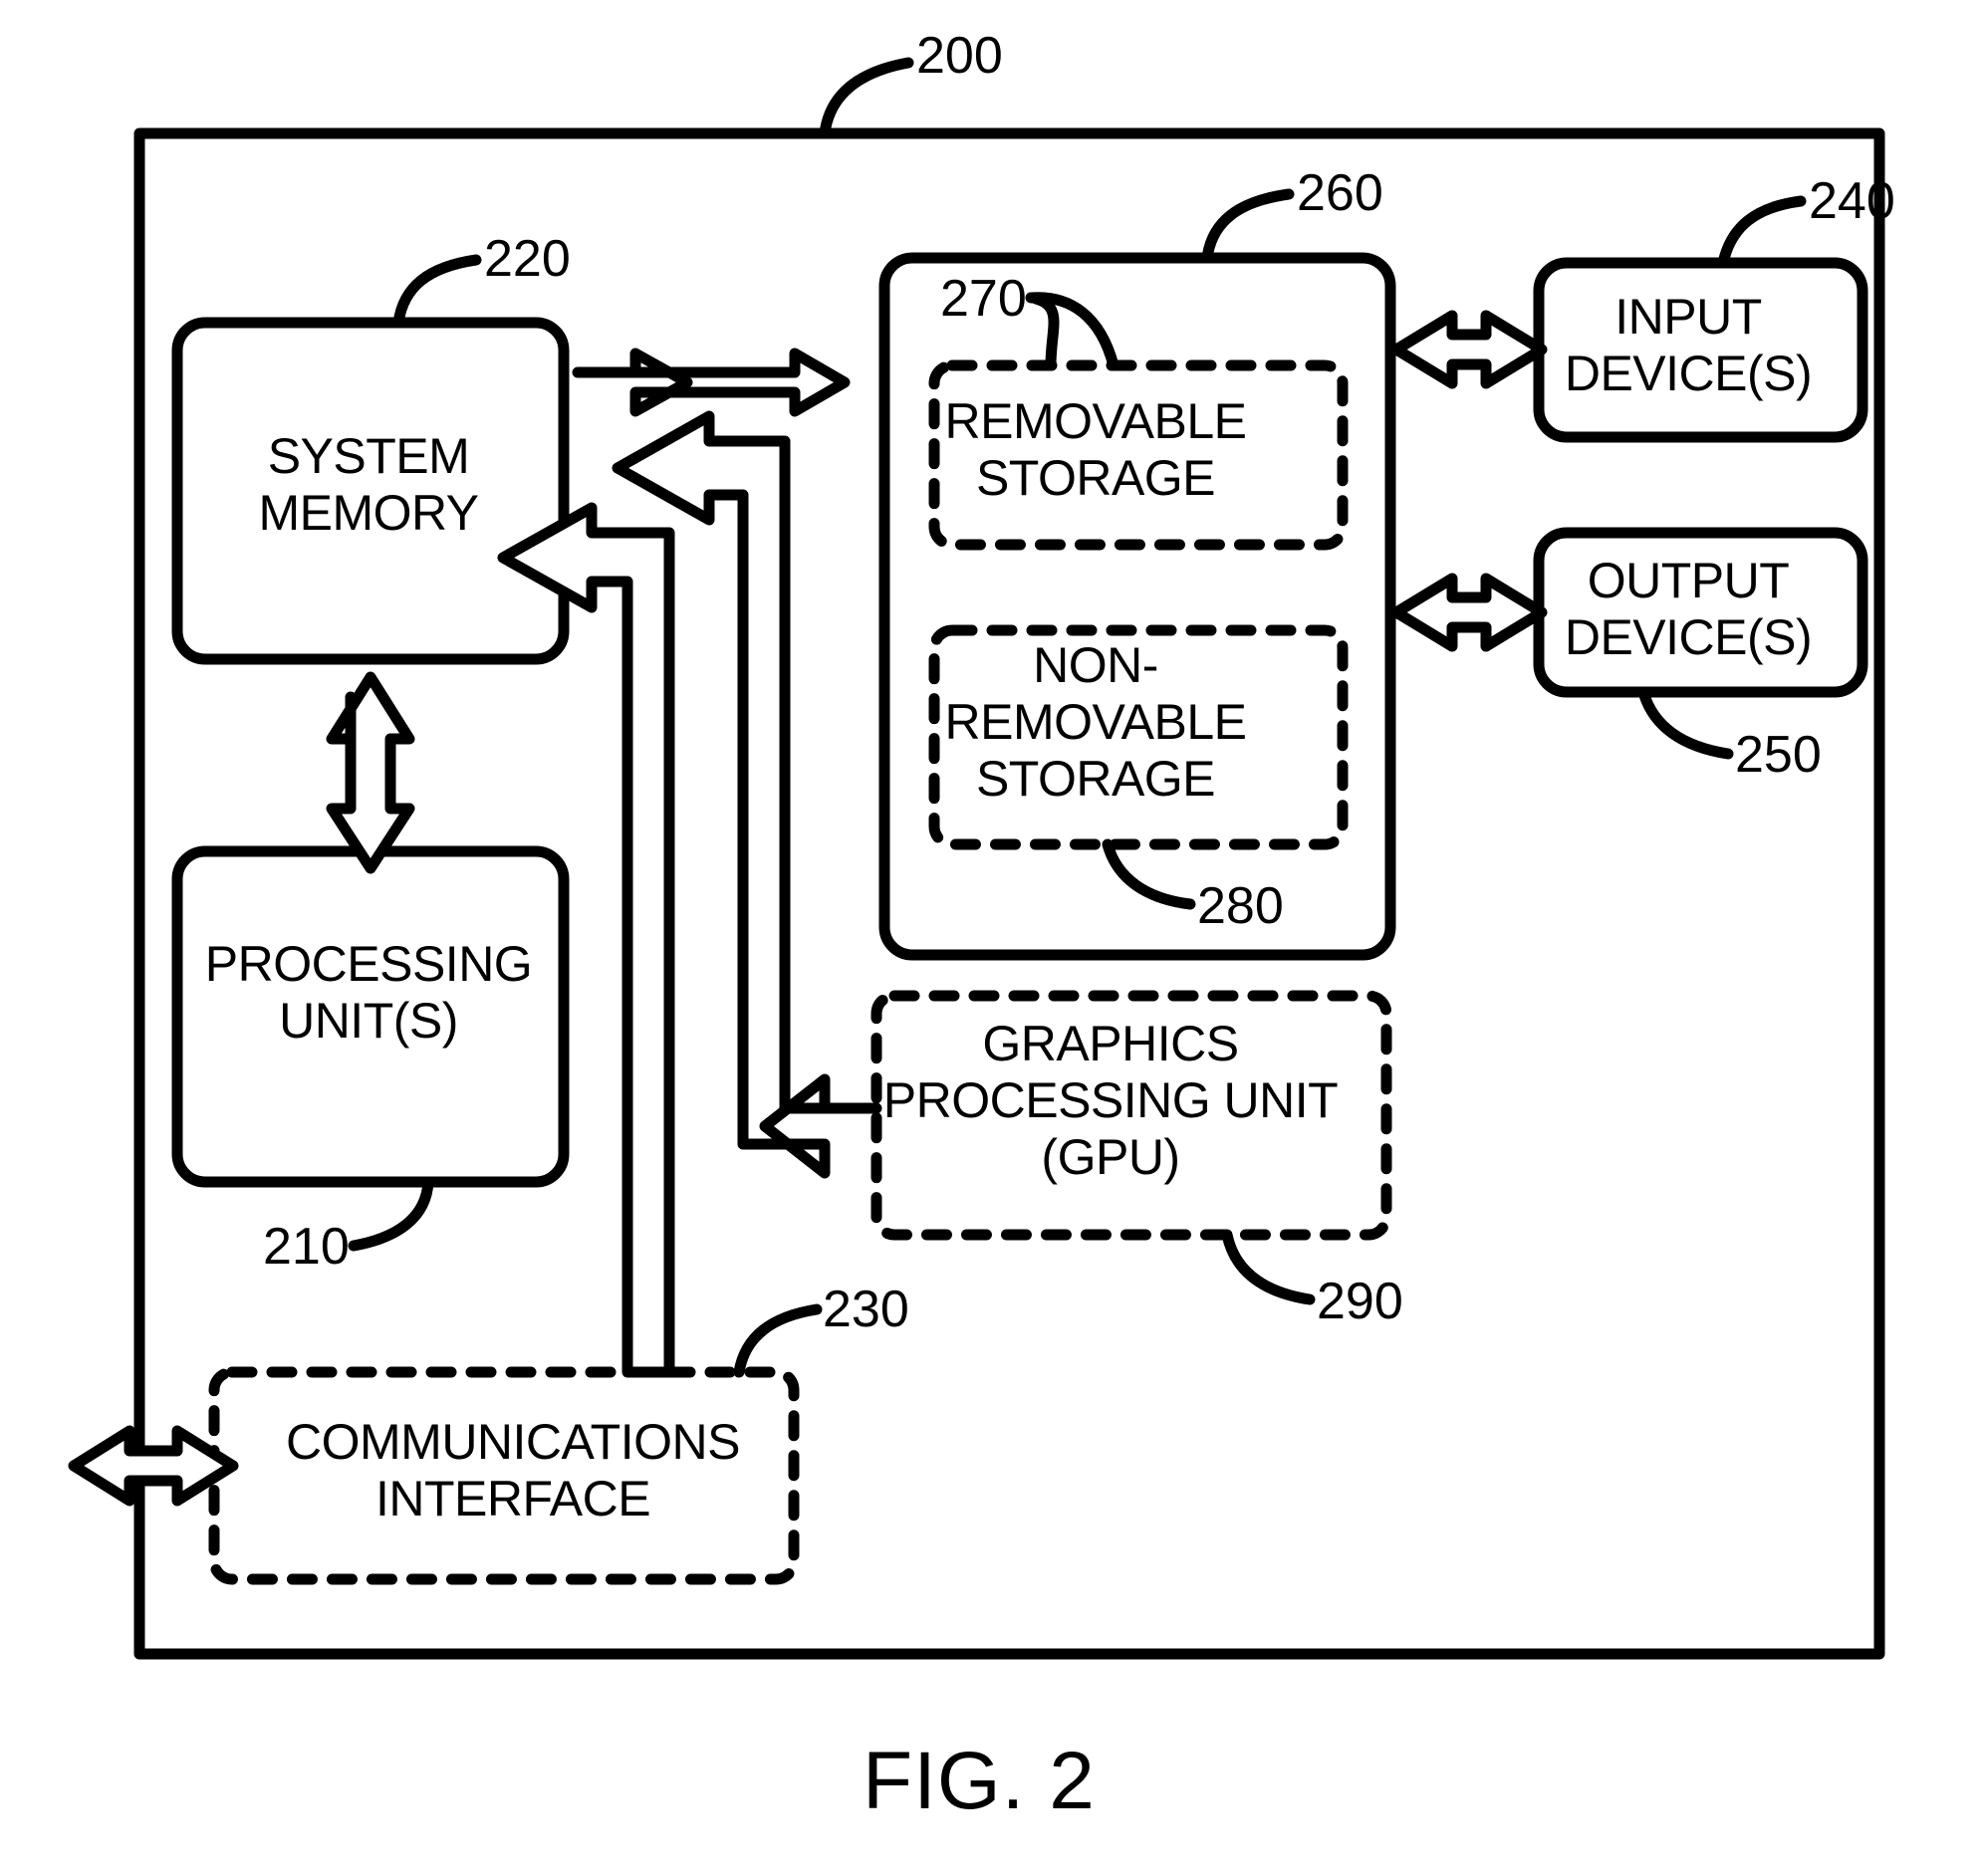  What do you see at coordinates (527, 259) in the screenshot?
I see `ref-numeral-220: 220` at bounding box center [527, 259].